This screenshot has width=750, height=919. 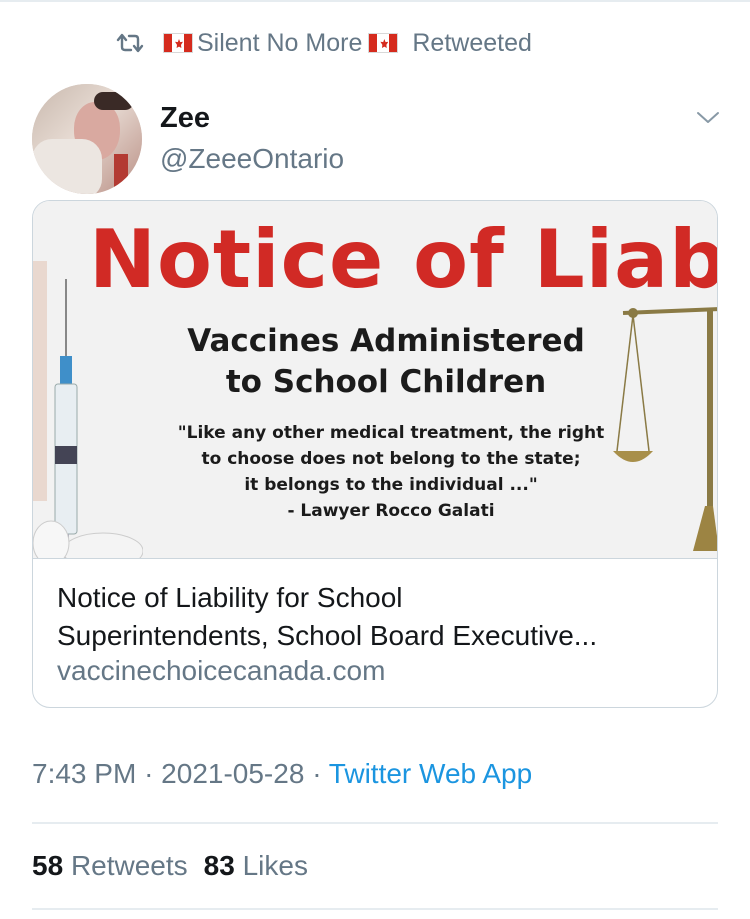 I want to click on card-image-headline: Notice of Liabil, so click(x=403, y=259).